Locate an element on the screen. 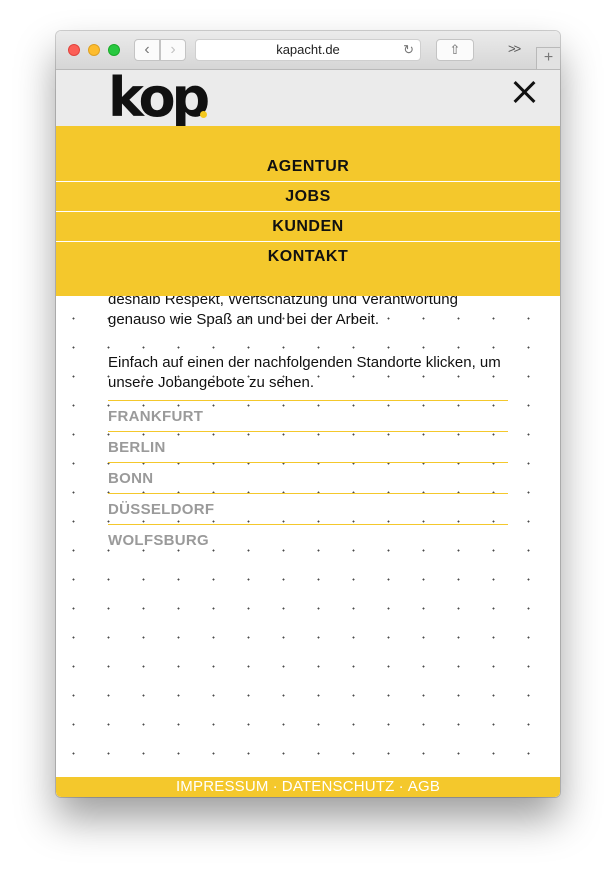 The width and height of the screenshot is (616, 877). location-link: BONN is located at coordinates (308, 477).